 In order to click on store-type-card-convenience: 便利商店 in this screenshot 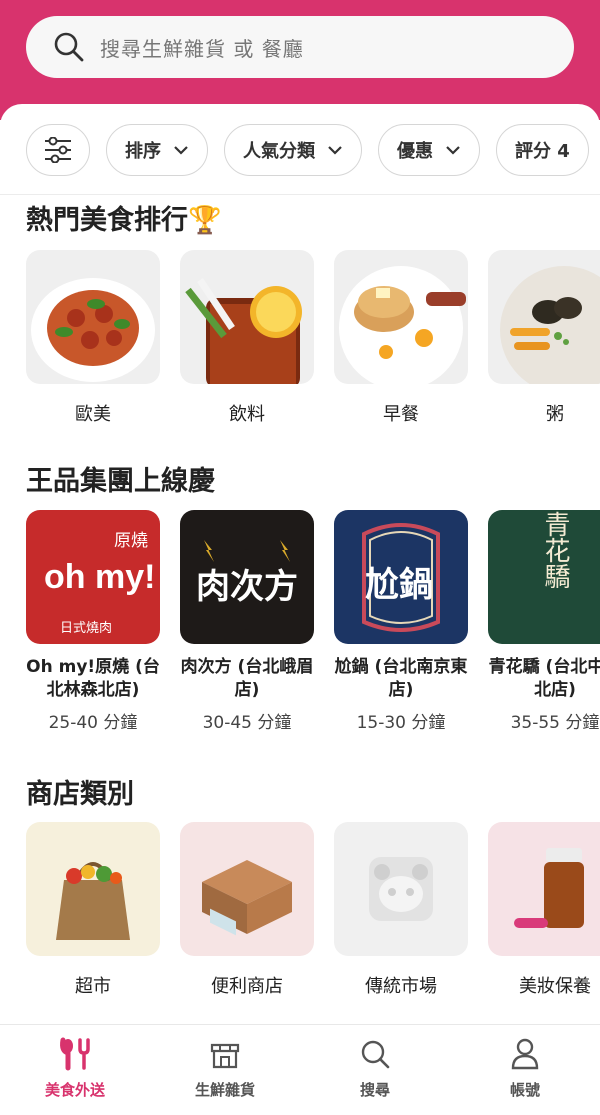, I will do `click(247, 910)`.